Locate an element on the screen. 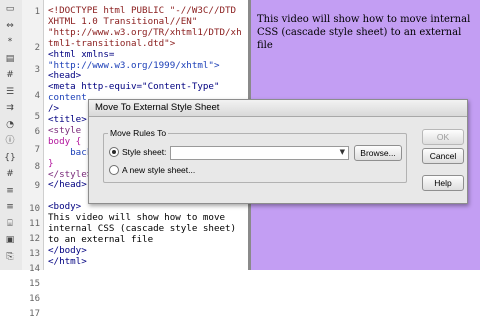 The height and width of the screenshot is (319, 480). line-number: 17 is located at coordinates (34, 314).